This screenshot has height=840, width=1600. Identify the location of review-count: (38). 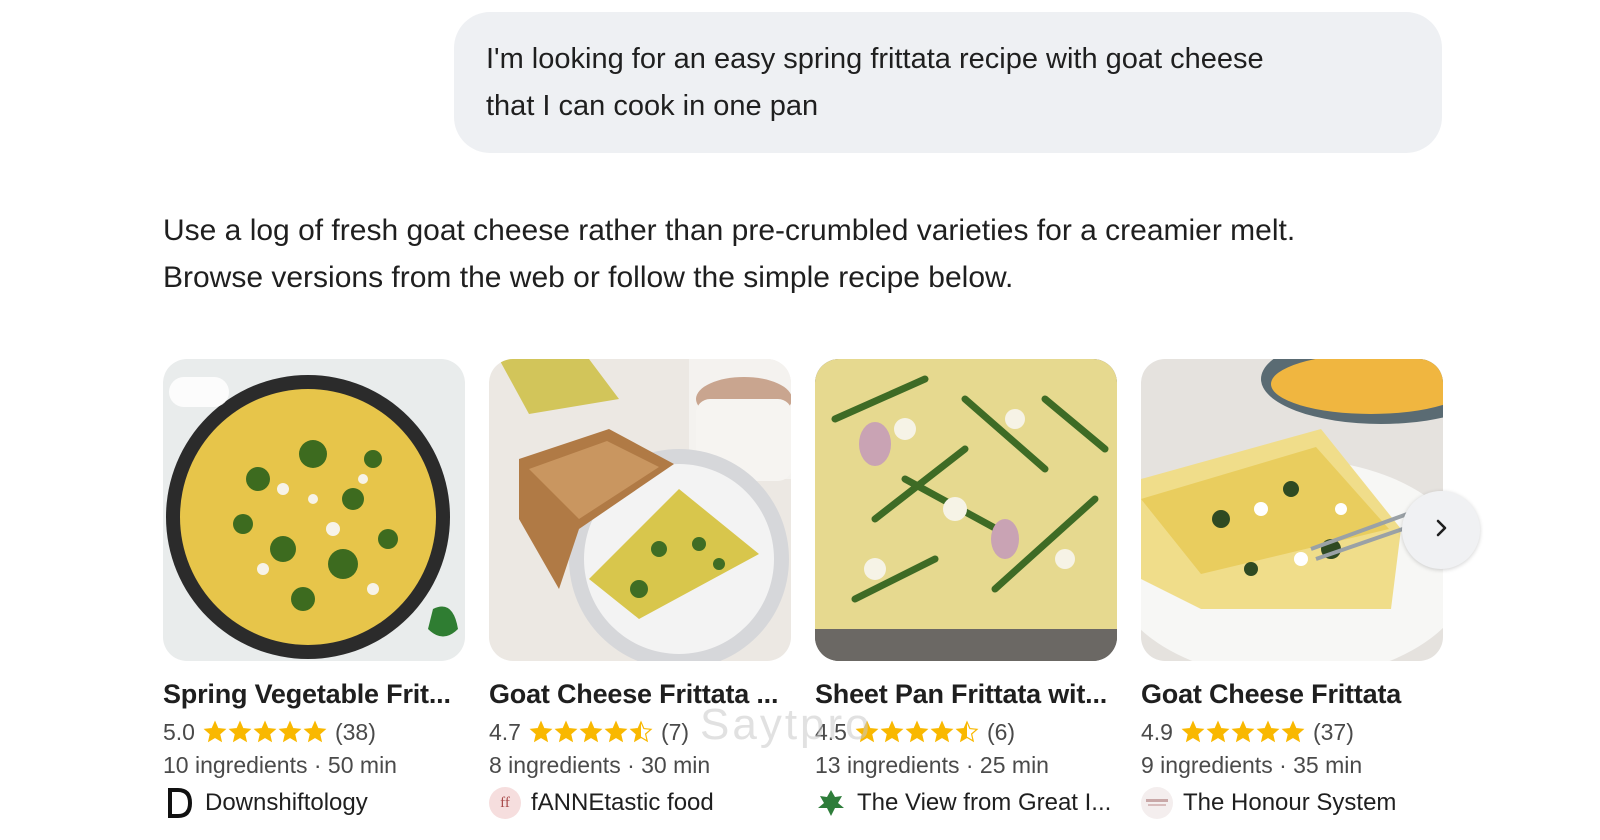
(355, 731).